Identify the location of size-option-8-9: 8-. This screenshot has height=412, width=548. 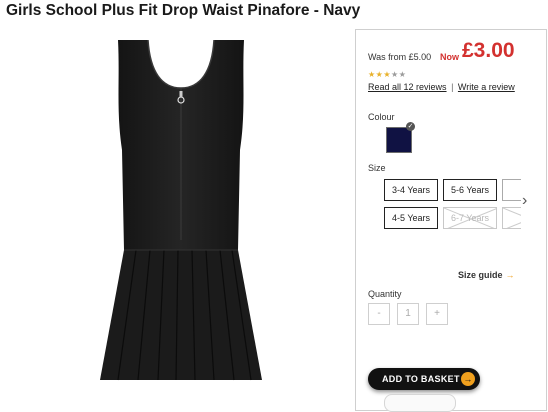
(511, 218).